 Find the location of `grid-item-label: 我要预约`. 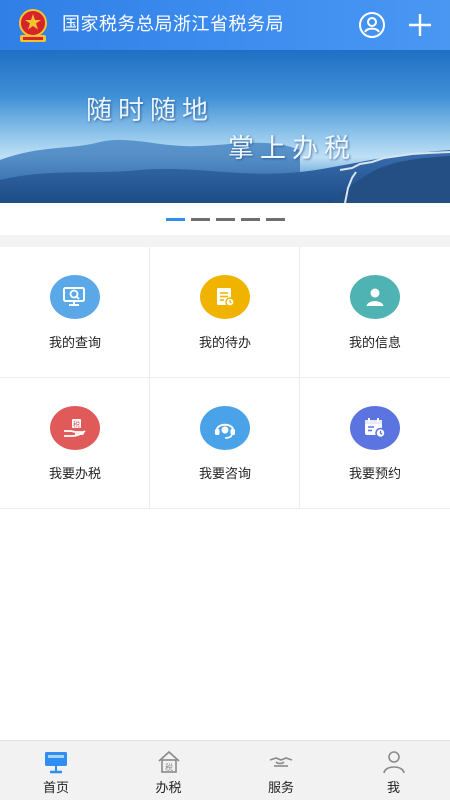

grid-item-label: 我要预约 is located at coordinates (374, 474).